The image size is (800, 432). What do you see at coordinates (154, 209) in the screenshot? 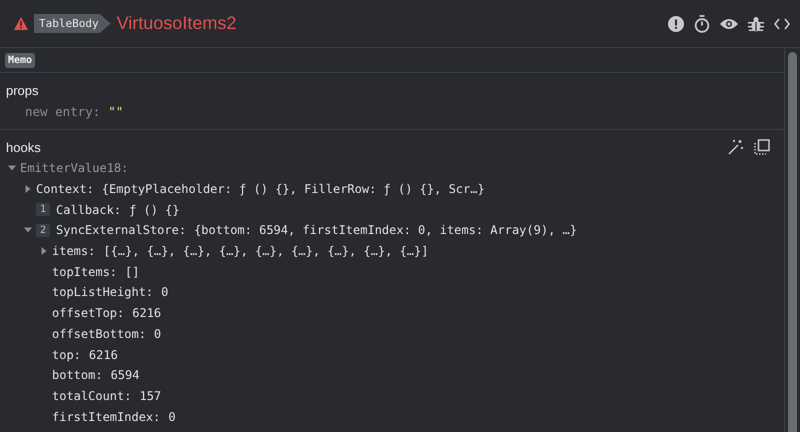
I see `hook-value: ƒ () {}` at bounding box center [154, 209].